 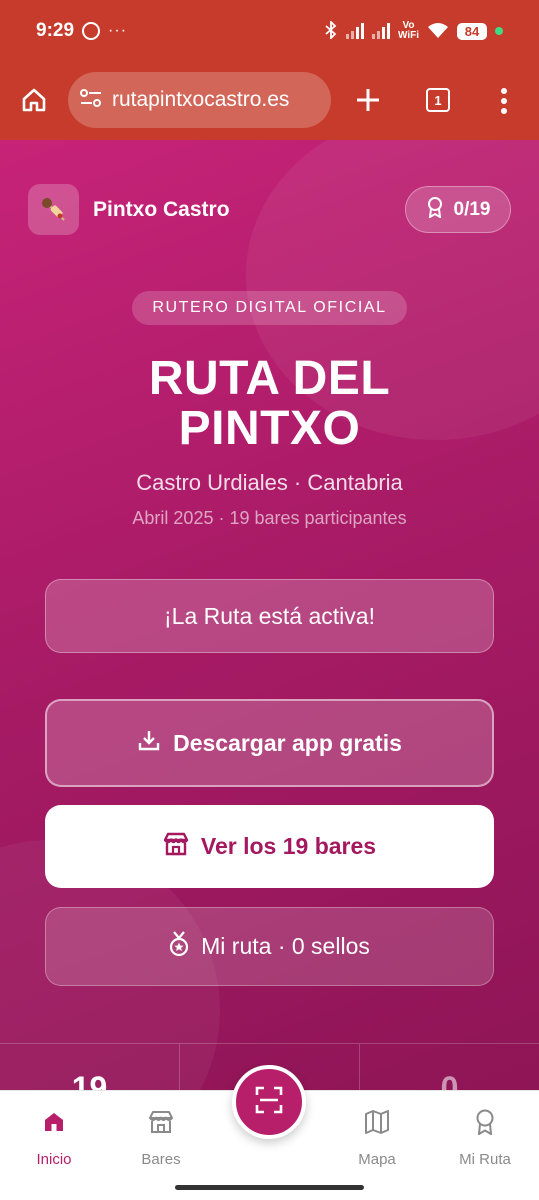 What do you see at coordinates (288, 846) in the screenshot?
I see `view-bars-label: Ver los 19 bares` at bounding box center [288, 846].